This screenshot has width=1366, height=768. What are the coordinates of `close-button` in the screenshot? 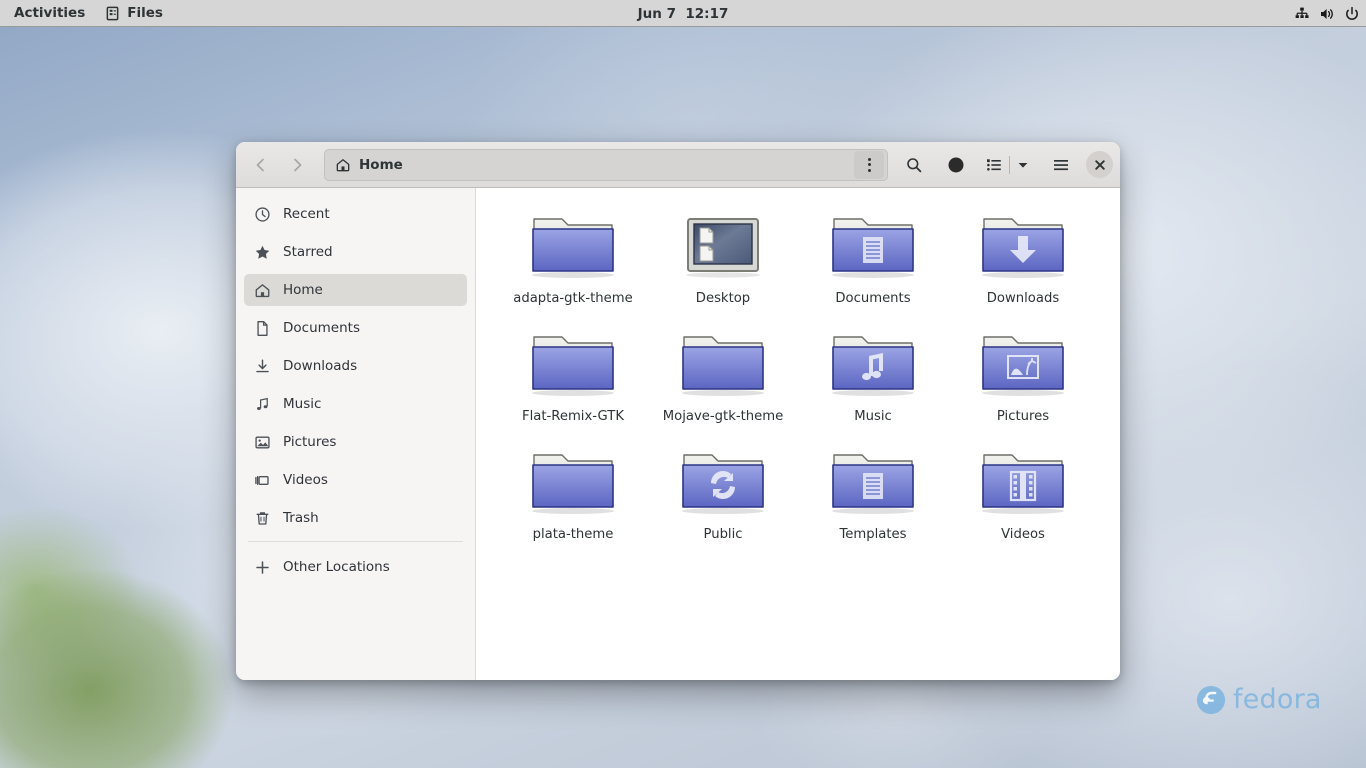 It's located at (1099, 164).